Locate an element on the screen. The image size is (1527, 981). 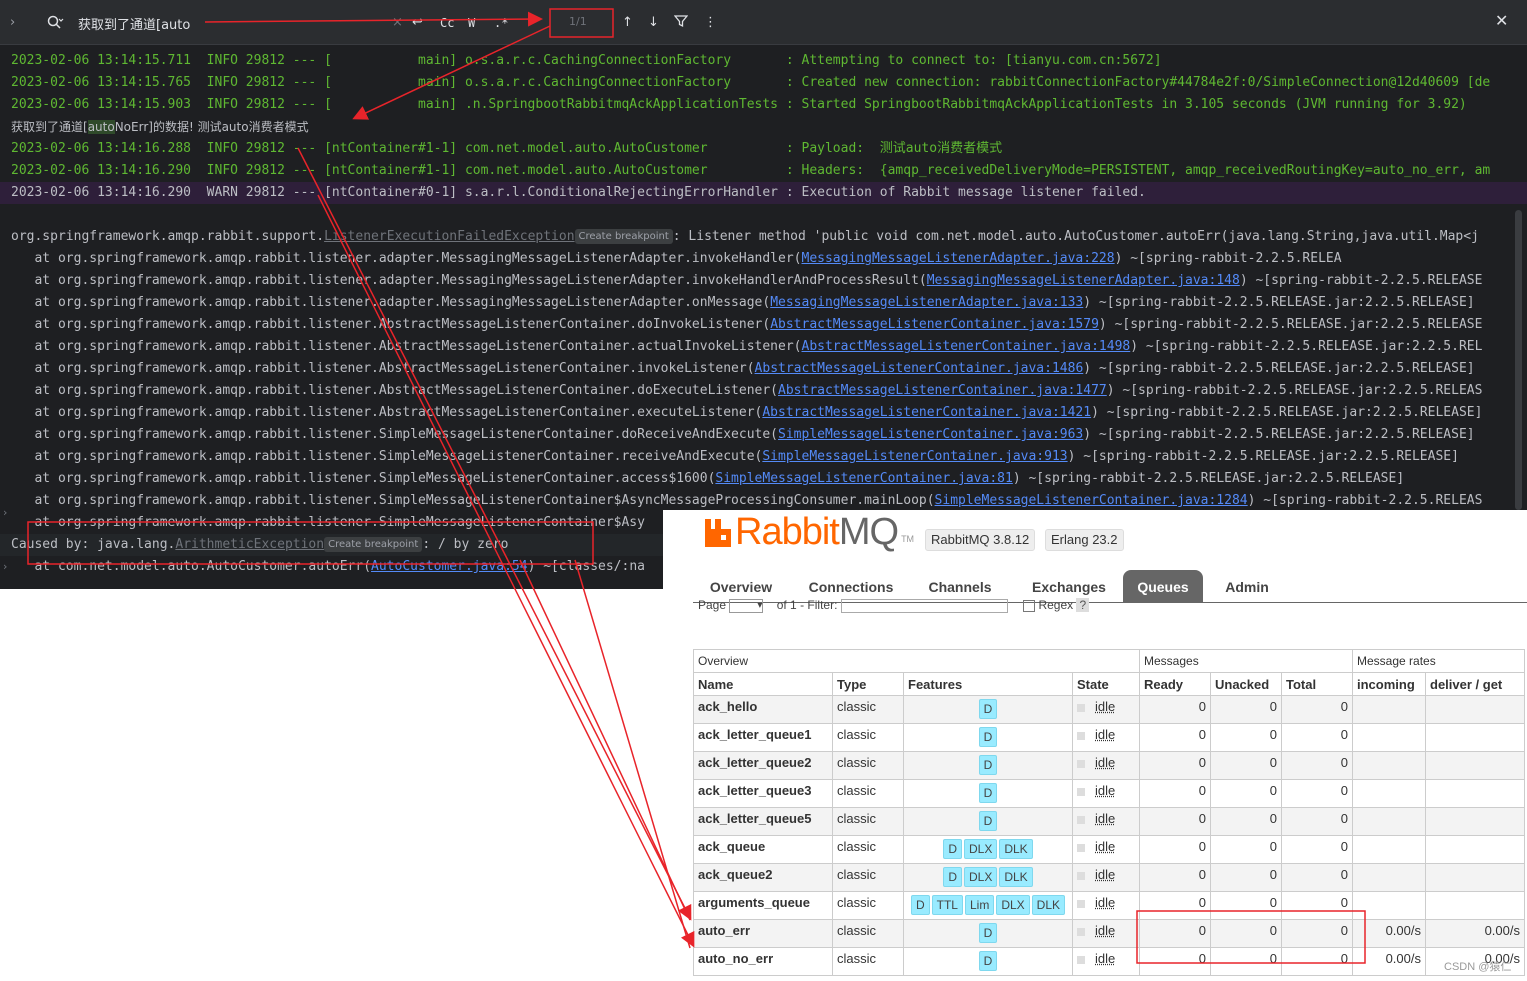
exception-class-link: ListenerExecutionFailedException is located at coordinates (449, 236).